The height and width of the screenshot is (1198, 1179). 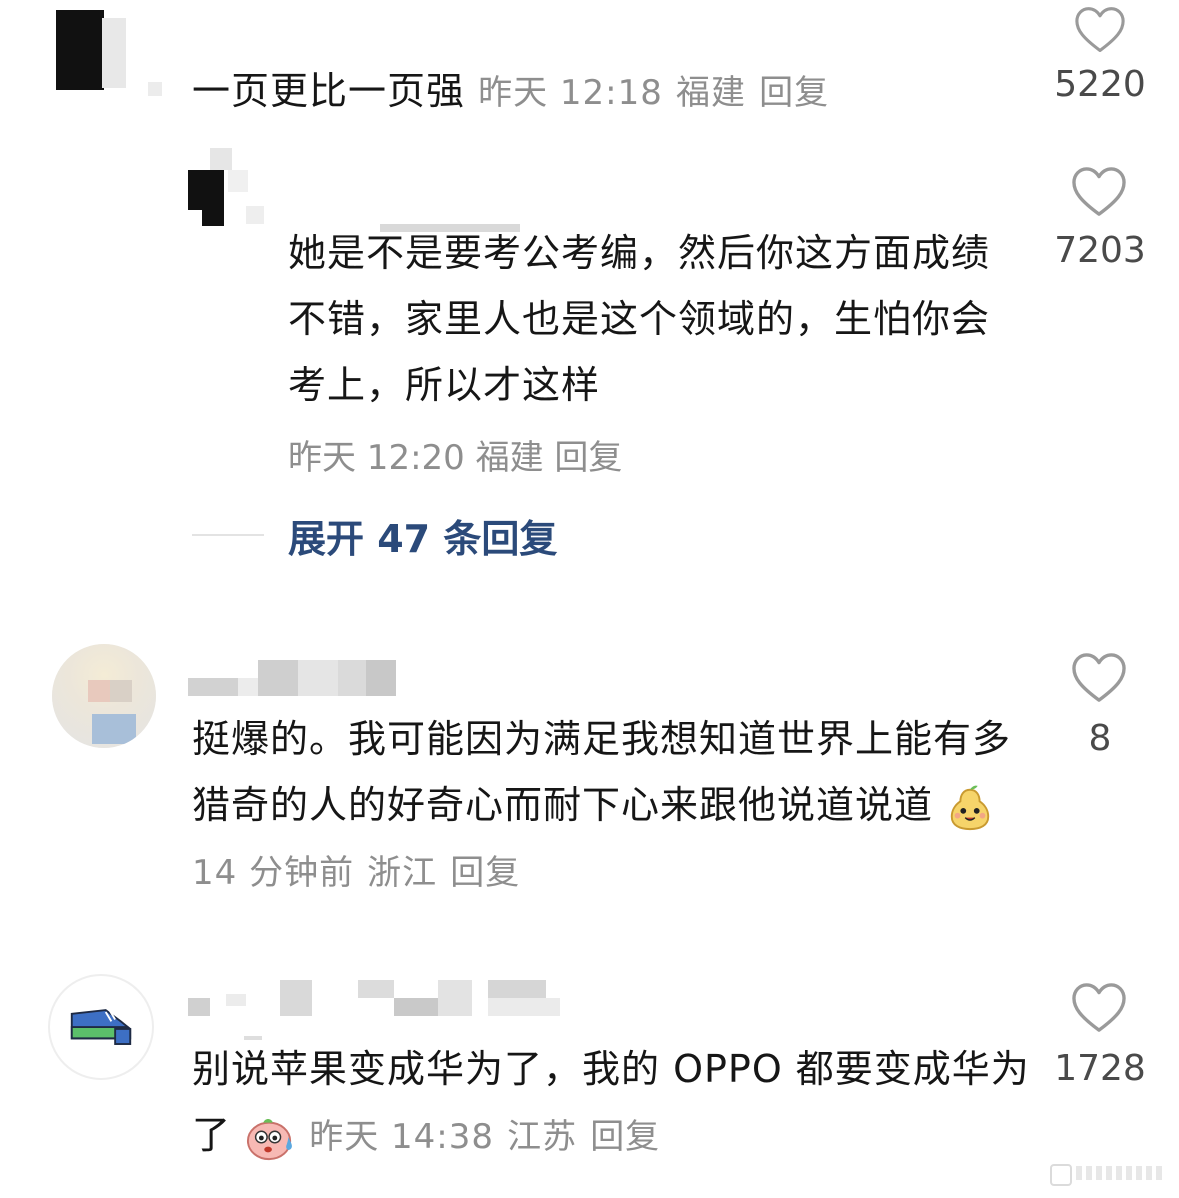 I want to click on like-button: 8, so click(x=1100, y=708).